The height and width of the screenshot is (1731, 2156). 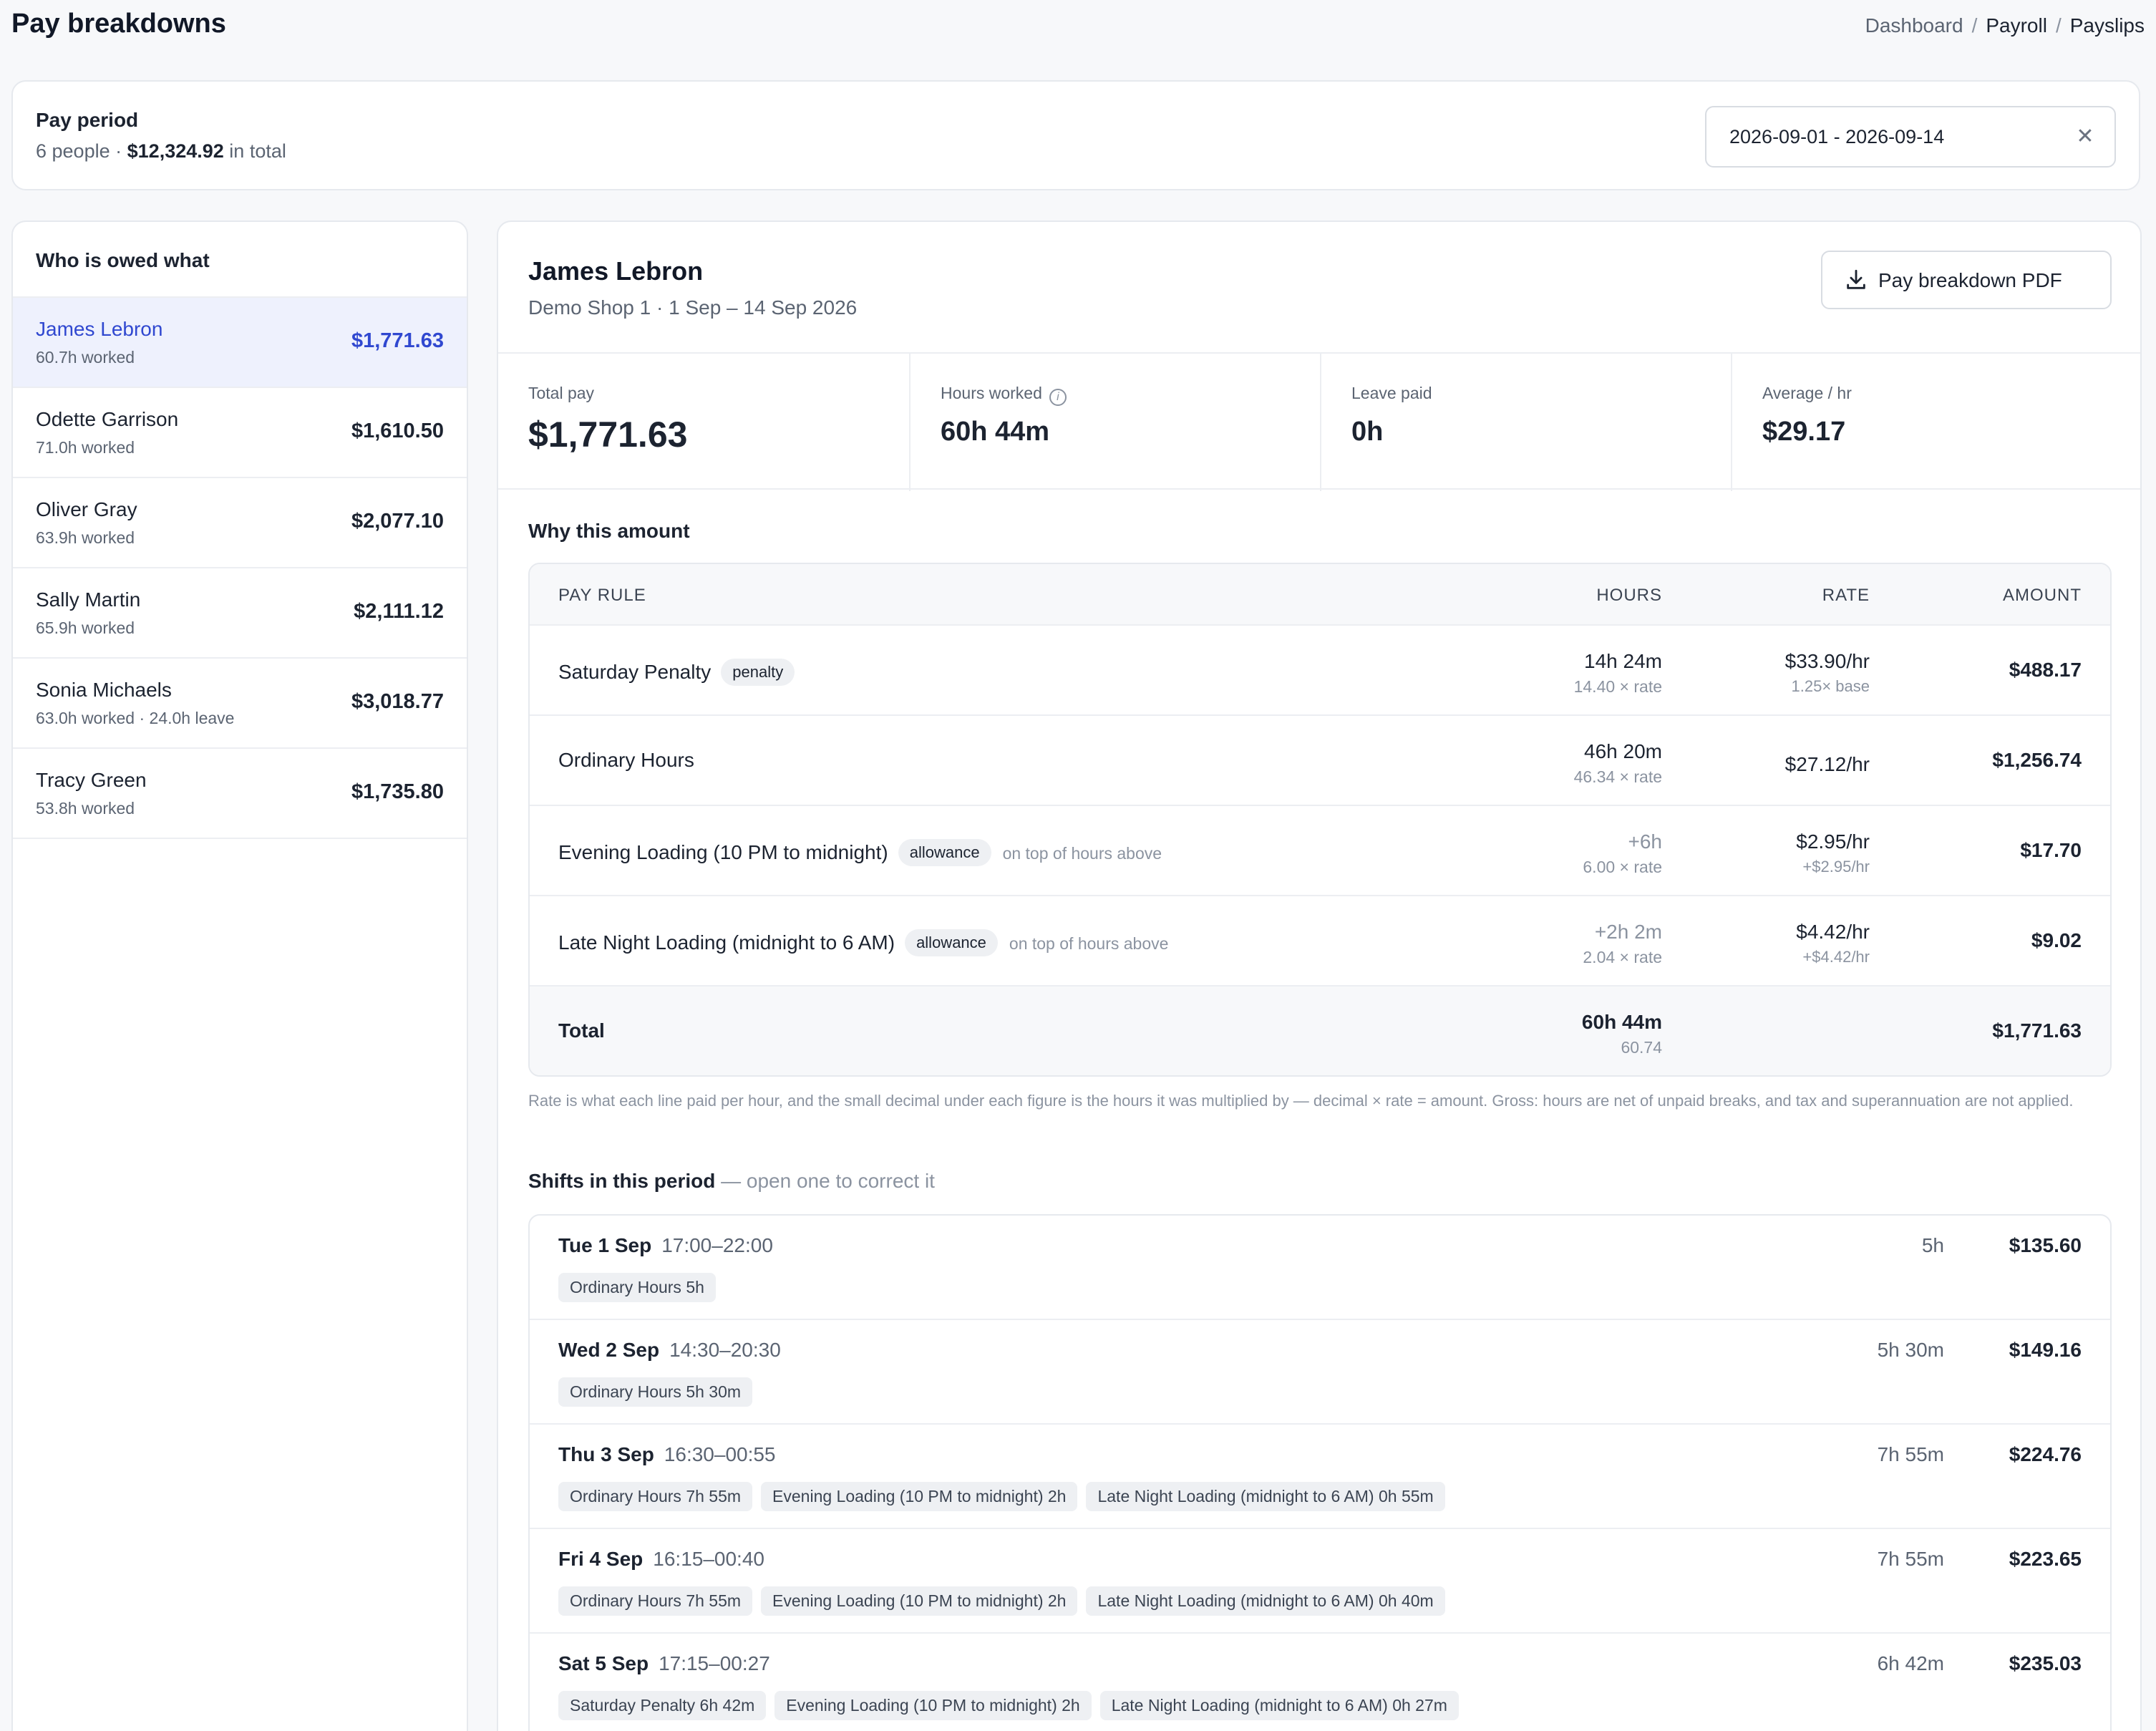 What do you see at coordinates (240, 260) in the screenshot?
I see `people-list-heading: Who is owed what` at bounding box center [240, 260].